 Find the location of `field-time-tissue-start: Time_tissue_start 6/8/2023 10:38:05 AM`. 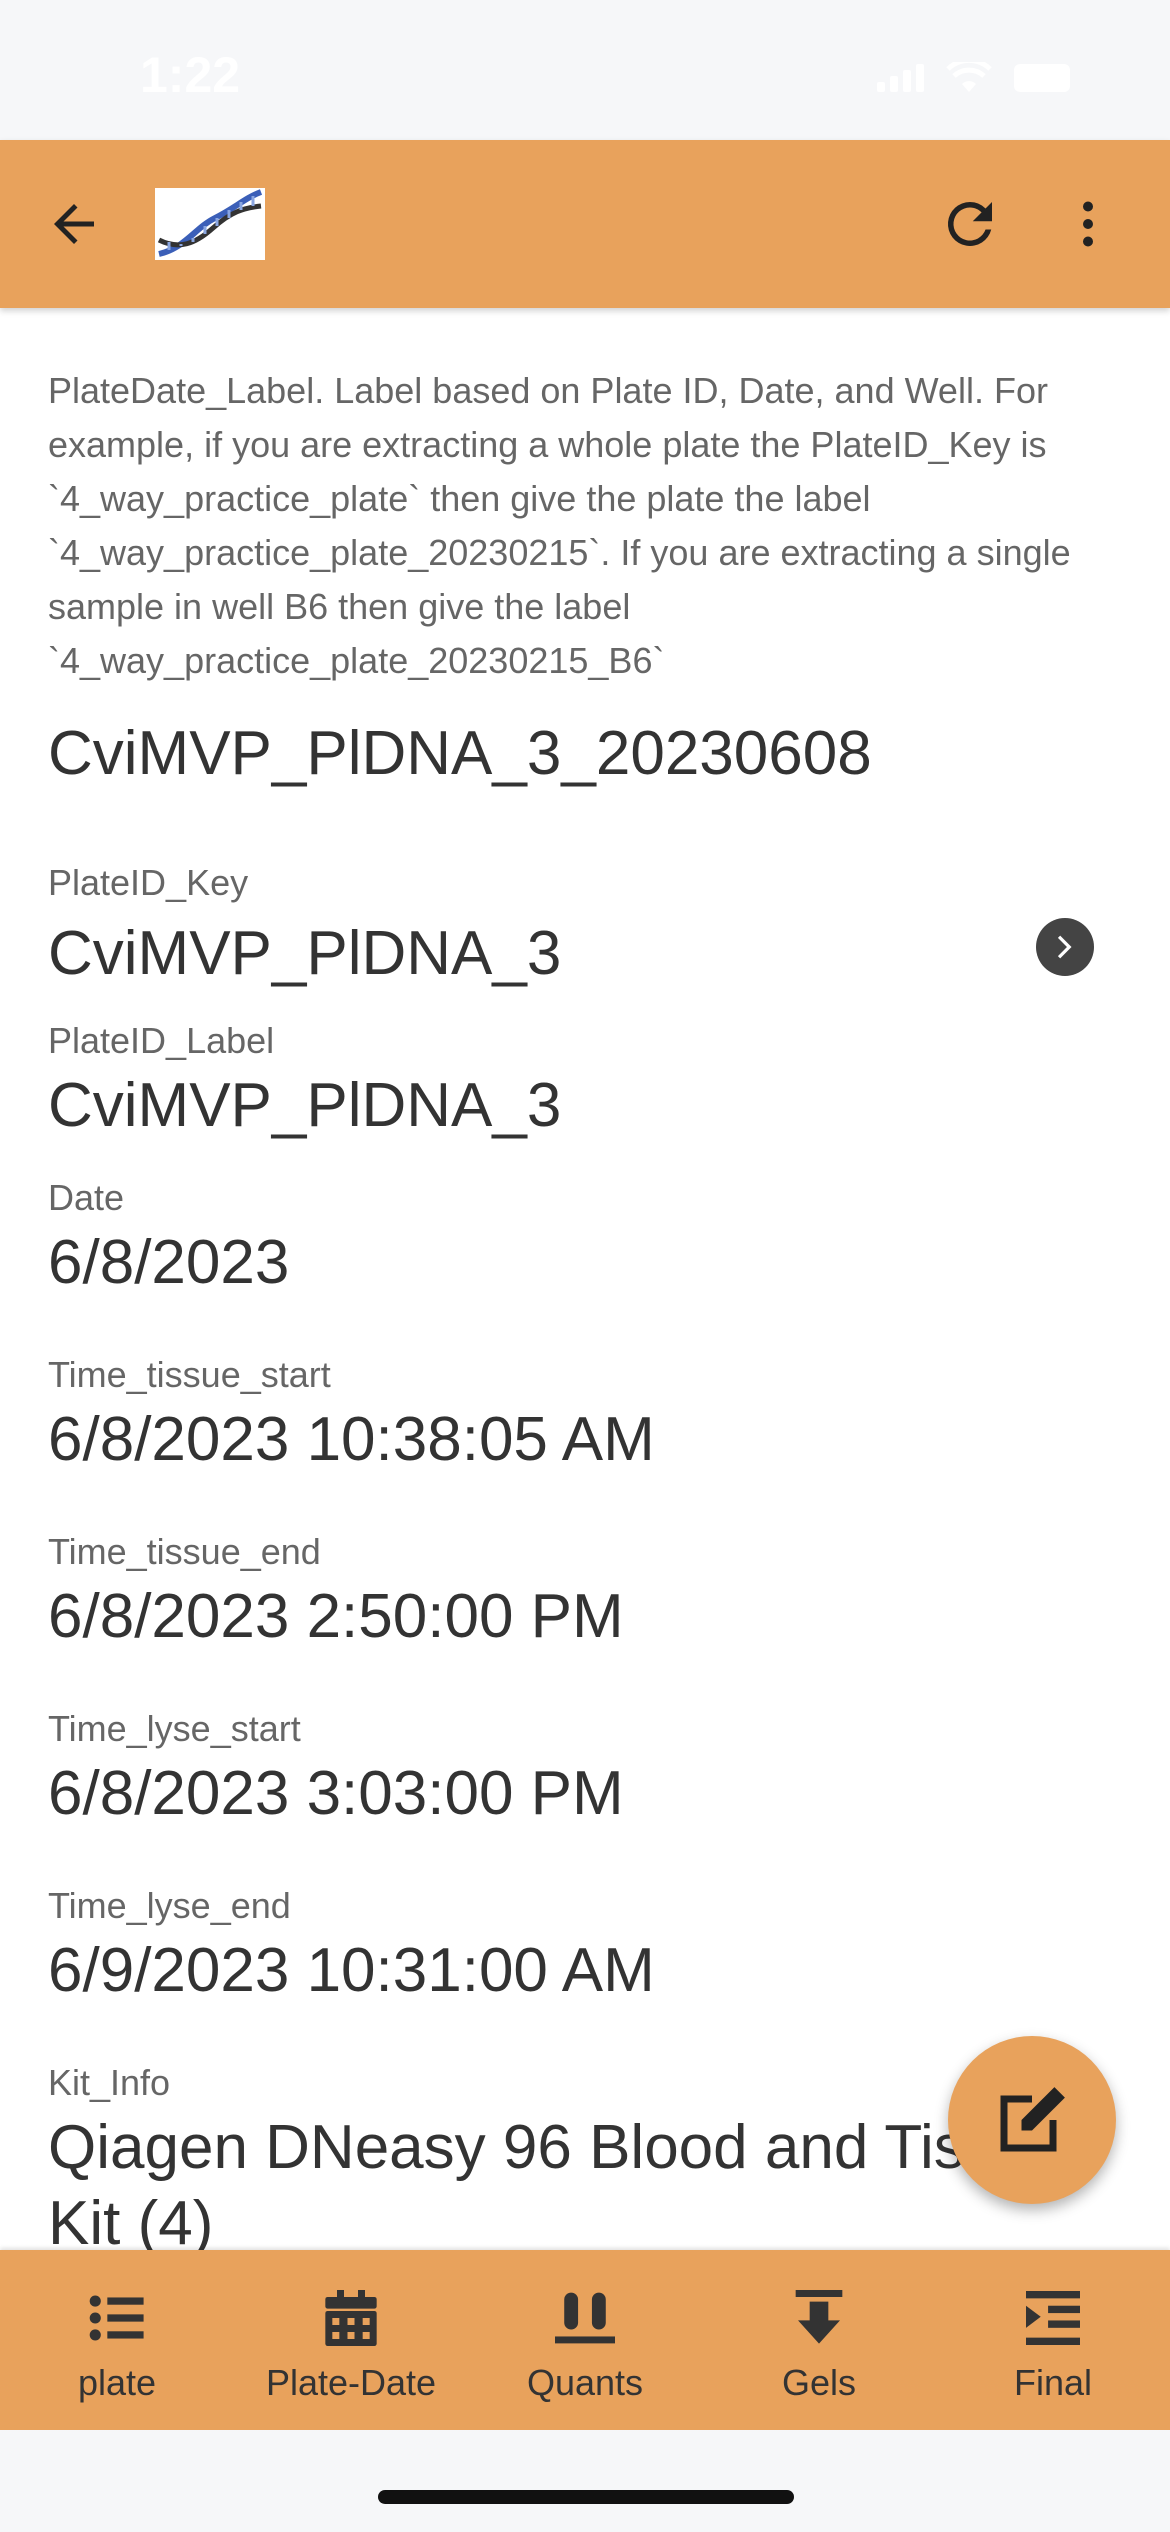

field-time-tissue-start: Time_tissue_start 6/8/2023 10:38:05 AM is located at coordinates (585, 1436).